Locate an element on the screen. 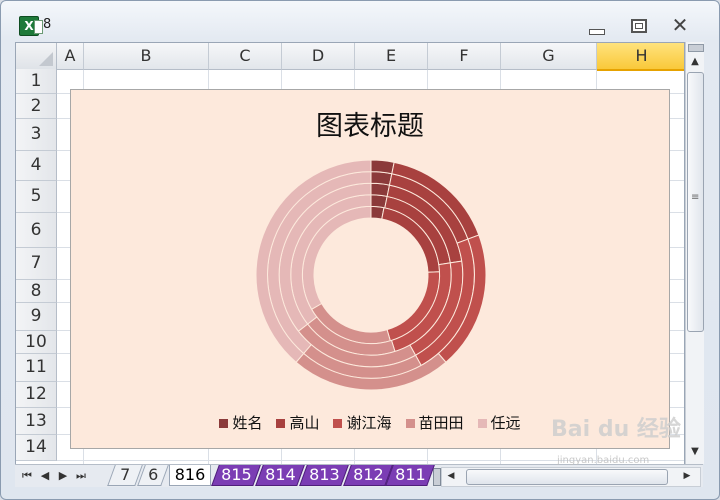  sheet-tab-813: 813 is located at coordinates (324, 475).